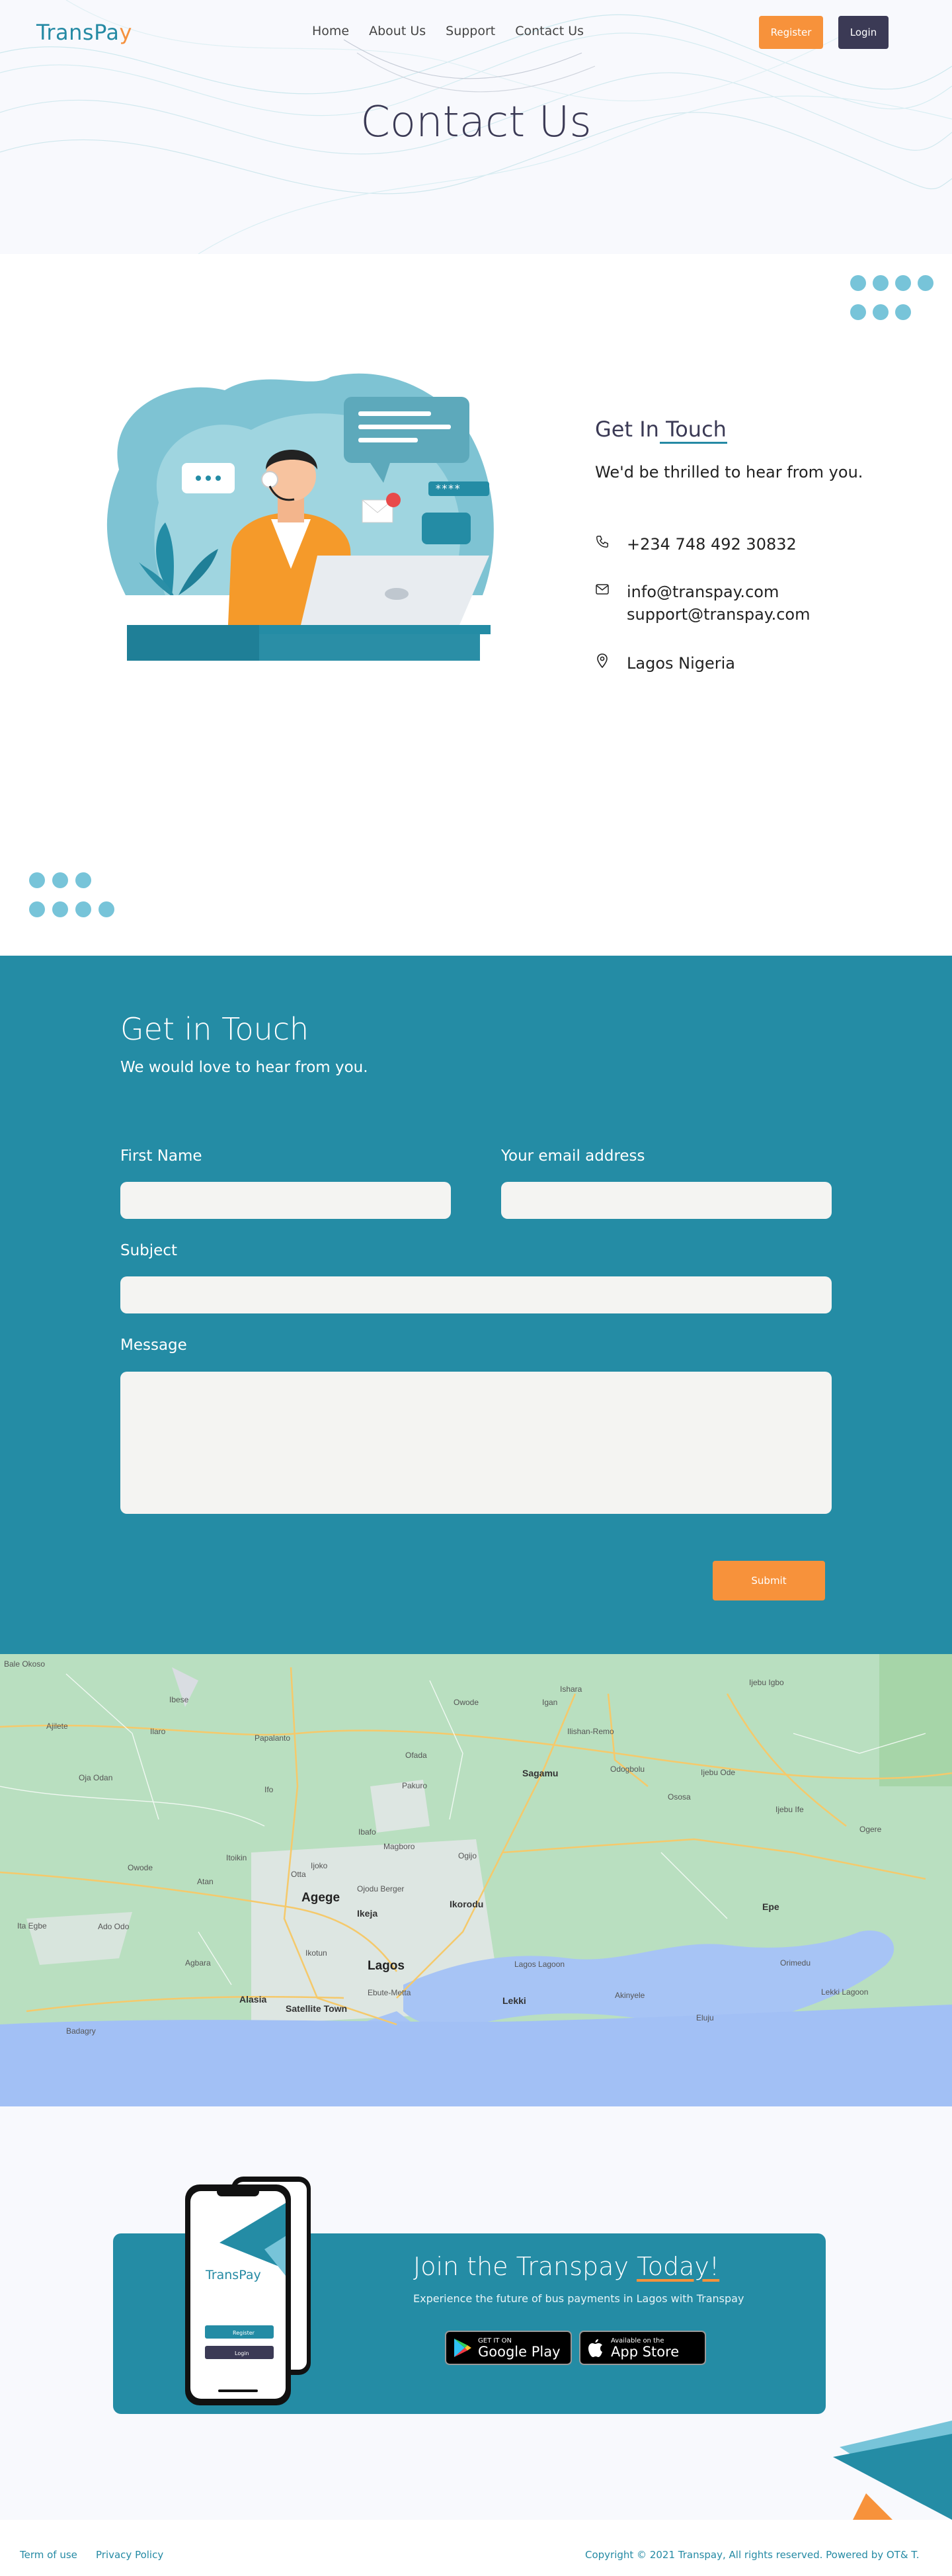 This screenshot has height=2576, width=952. Describe the element at coordinates (845, 1992) in the screenshot. I see `map-label: Lekki Lagoon` at that location.